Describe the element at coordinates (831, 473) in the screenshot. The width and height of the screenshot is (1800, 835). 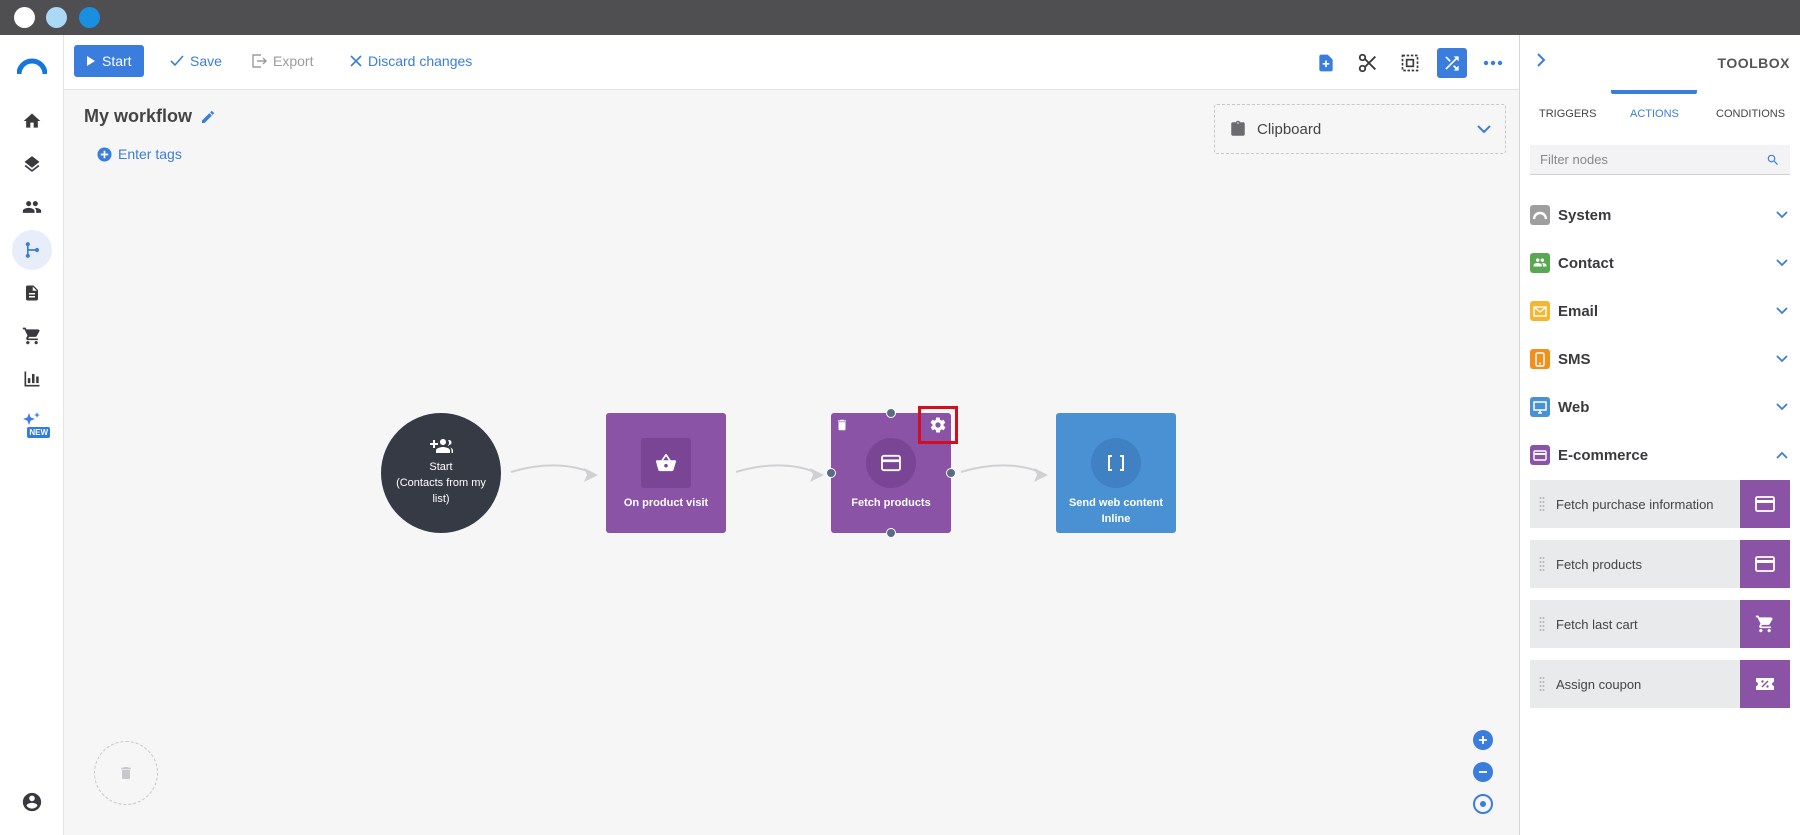
I see `node-handle-left` at that location.